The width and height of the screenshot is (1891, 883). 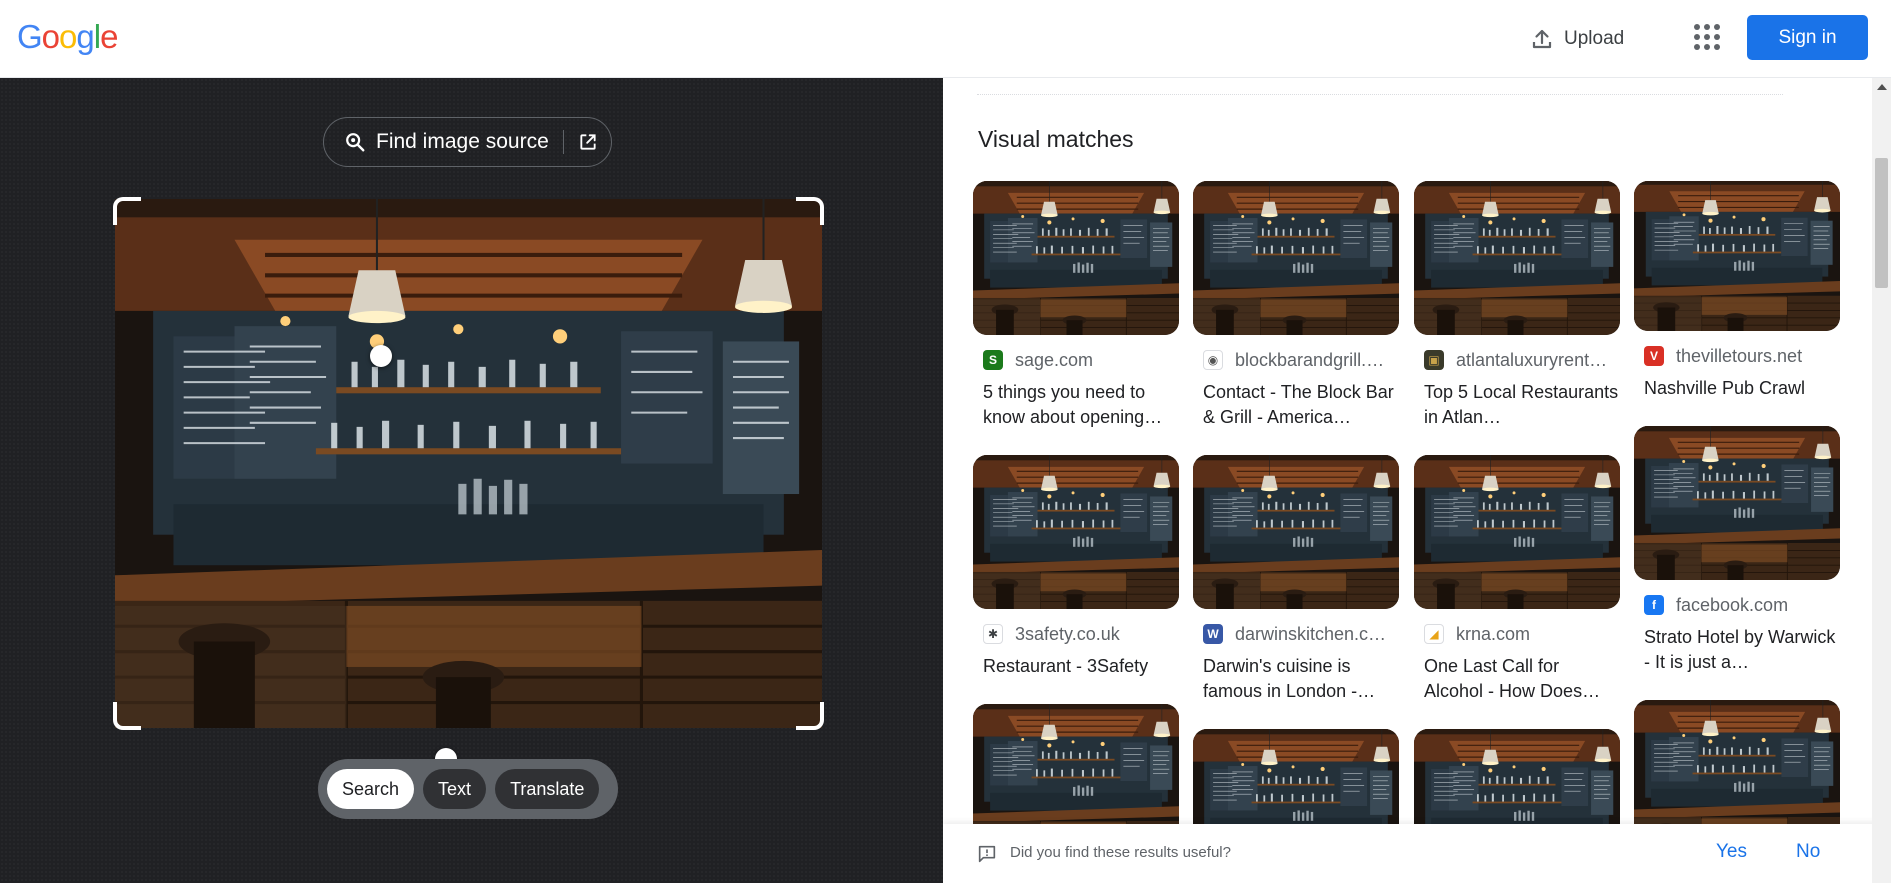 I want to click on logo-letter: G, so click(x=30, y=36).